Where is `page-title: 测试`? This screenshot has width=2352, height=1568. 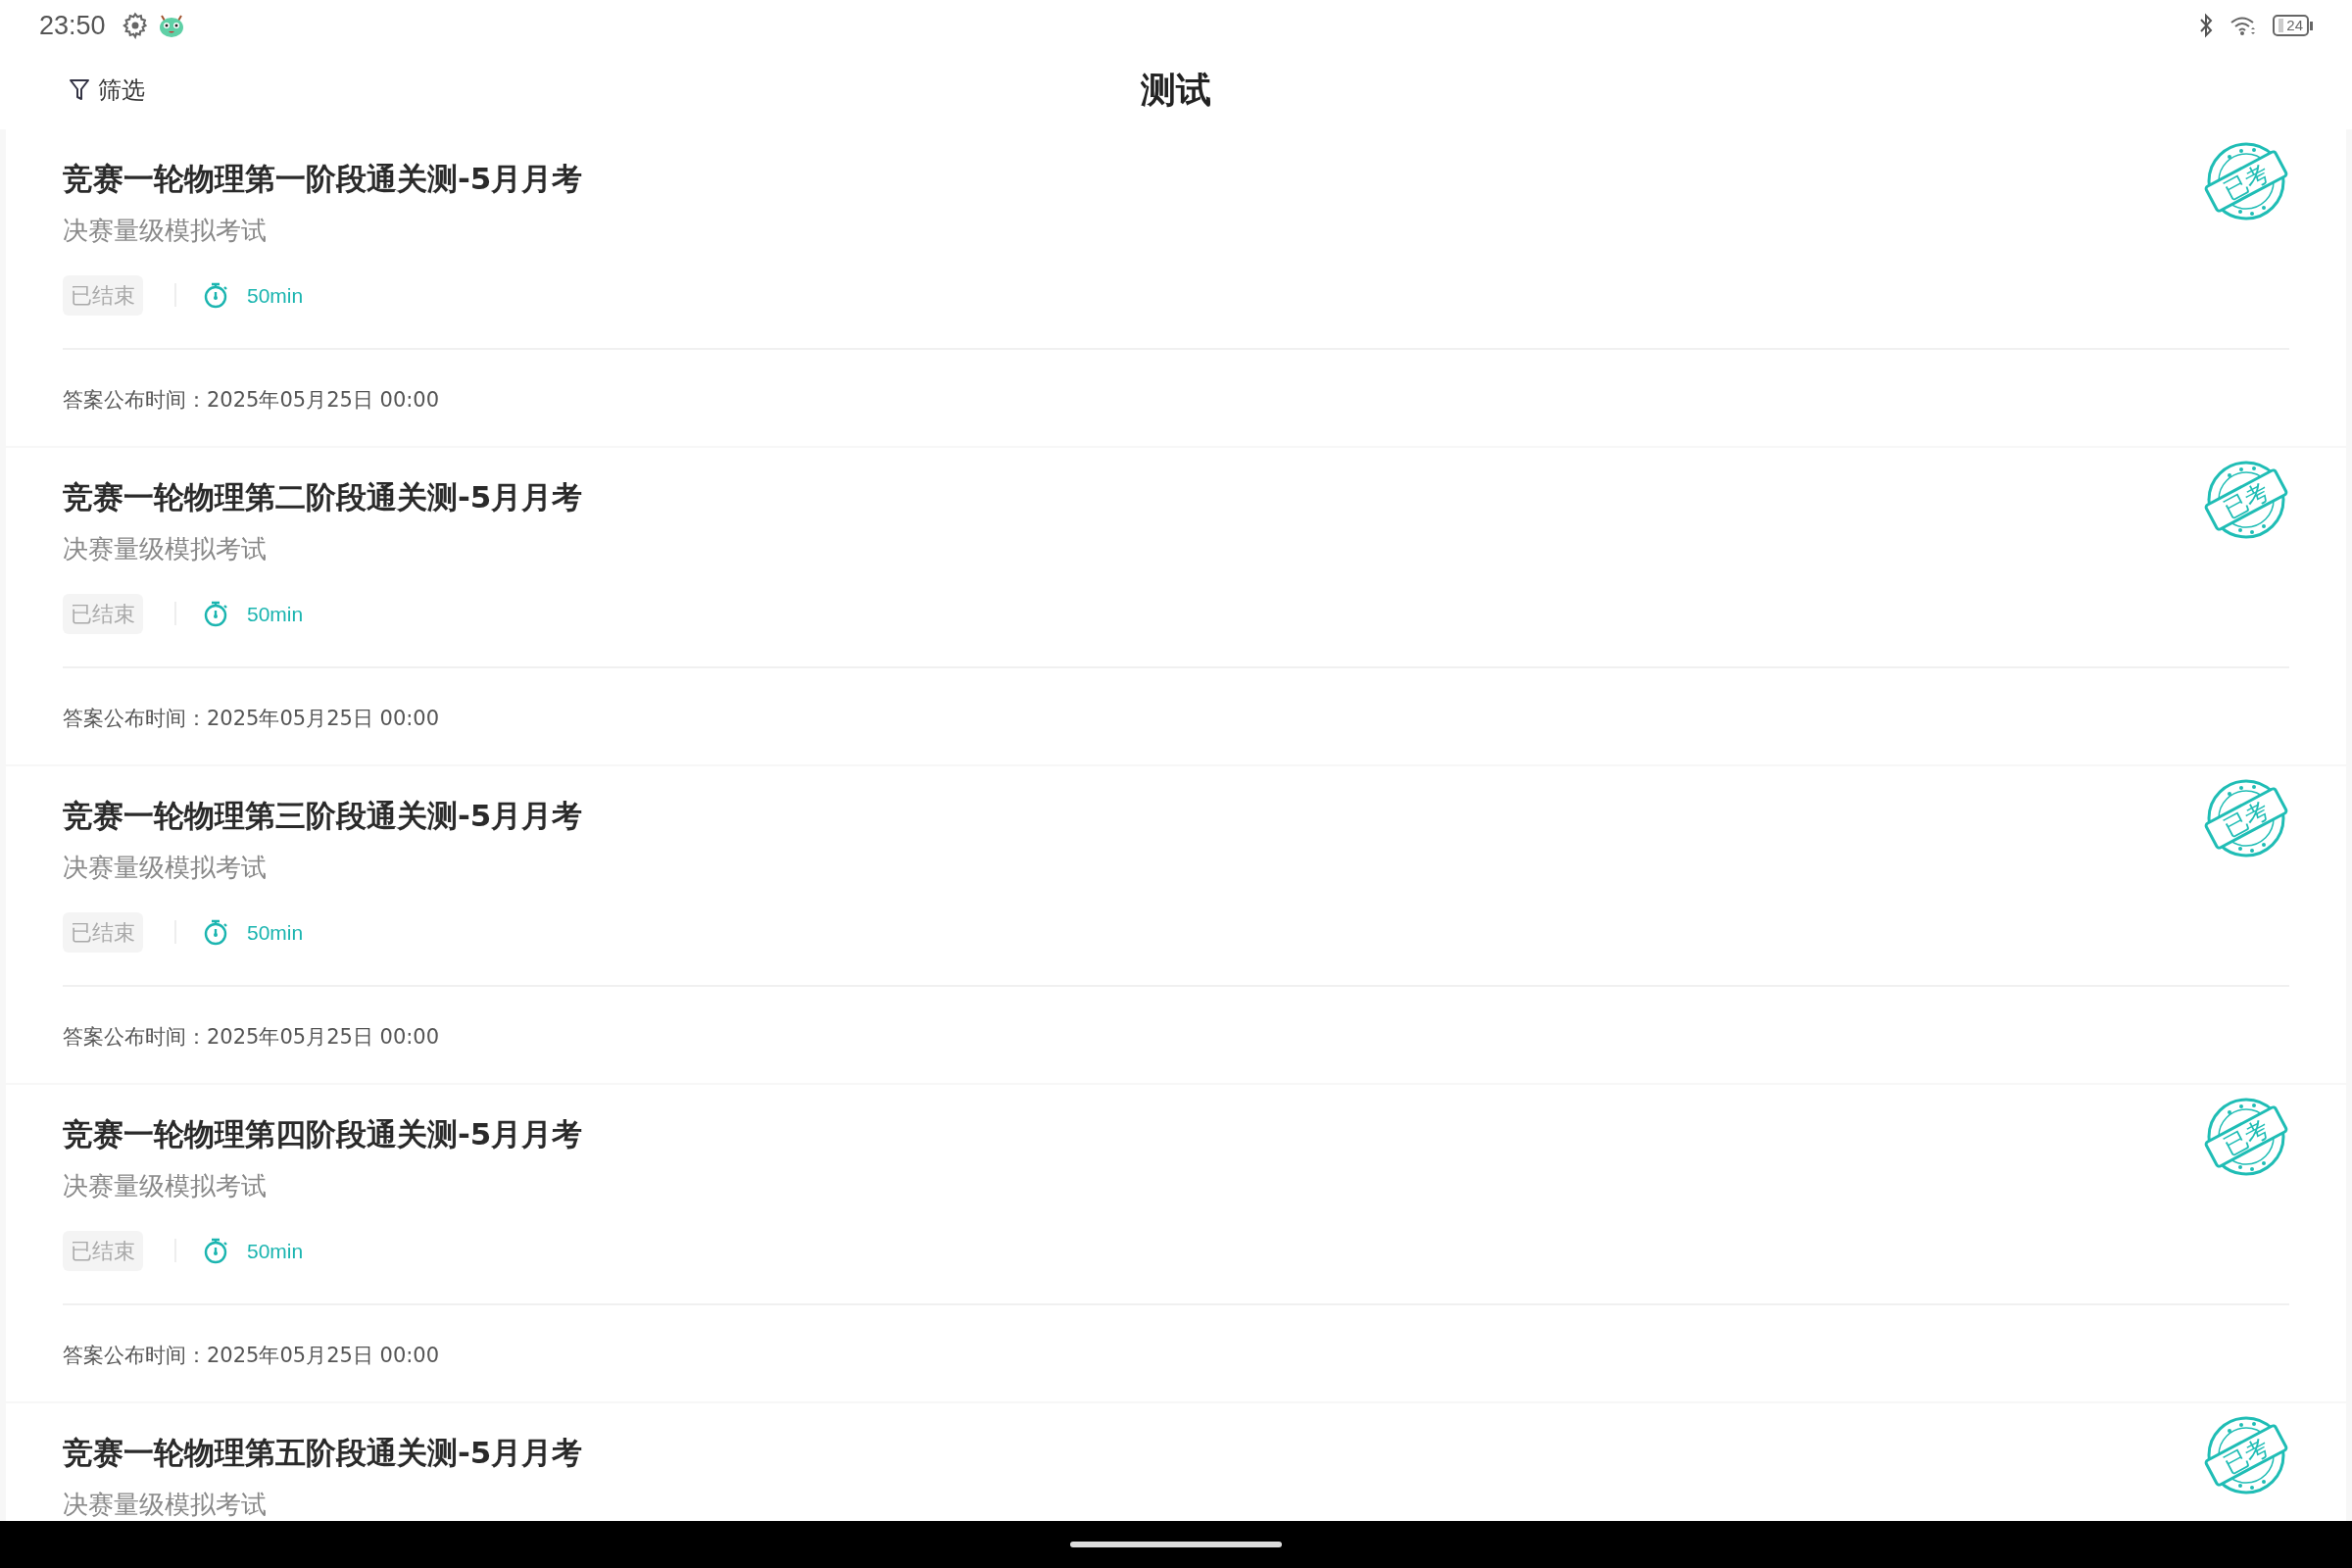
page-title: 测试 is located at coordinates (1176, 90).